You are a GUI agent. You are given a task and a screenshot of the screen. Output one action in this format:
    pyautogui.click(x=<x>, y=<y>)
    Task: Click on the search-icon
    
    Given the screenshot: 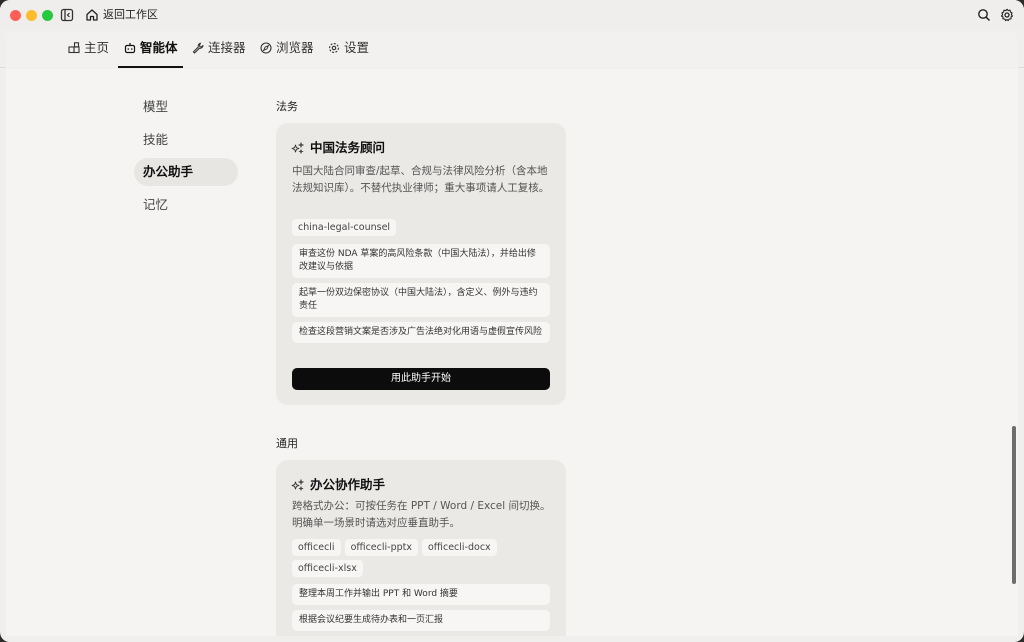 What is the action you would take?
    pyautogui.click(x=984, y=15)
    